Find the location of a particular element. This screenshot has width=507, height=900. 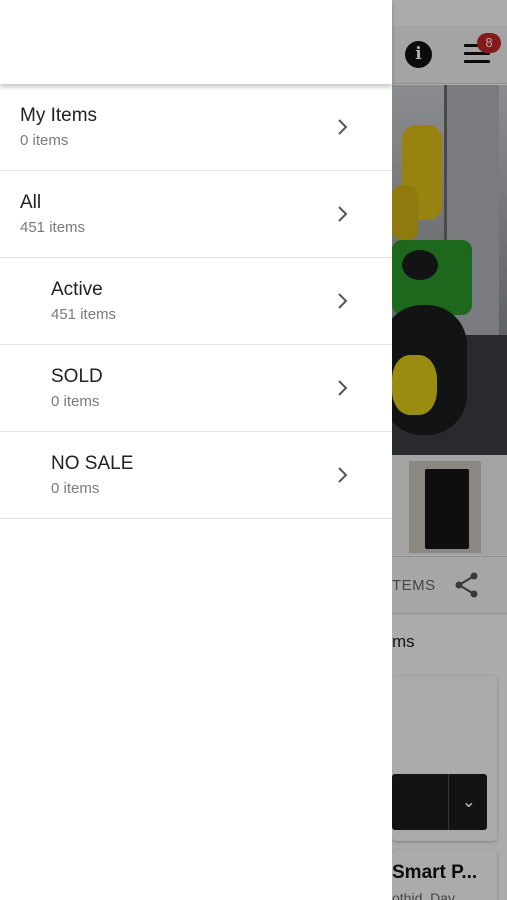

drawer-item-active: Active 451 items is located at coordinates (196, 301).